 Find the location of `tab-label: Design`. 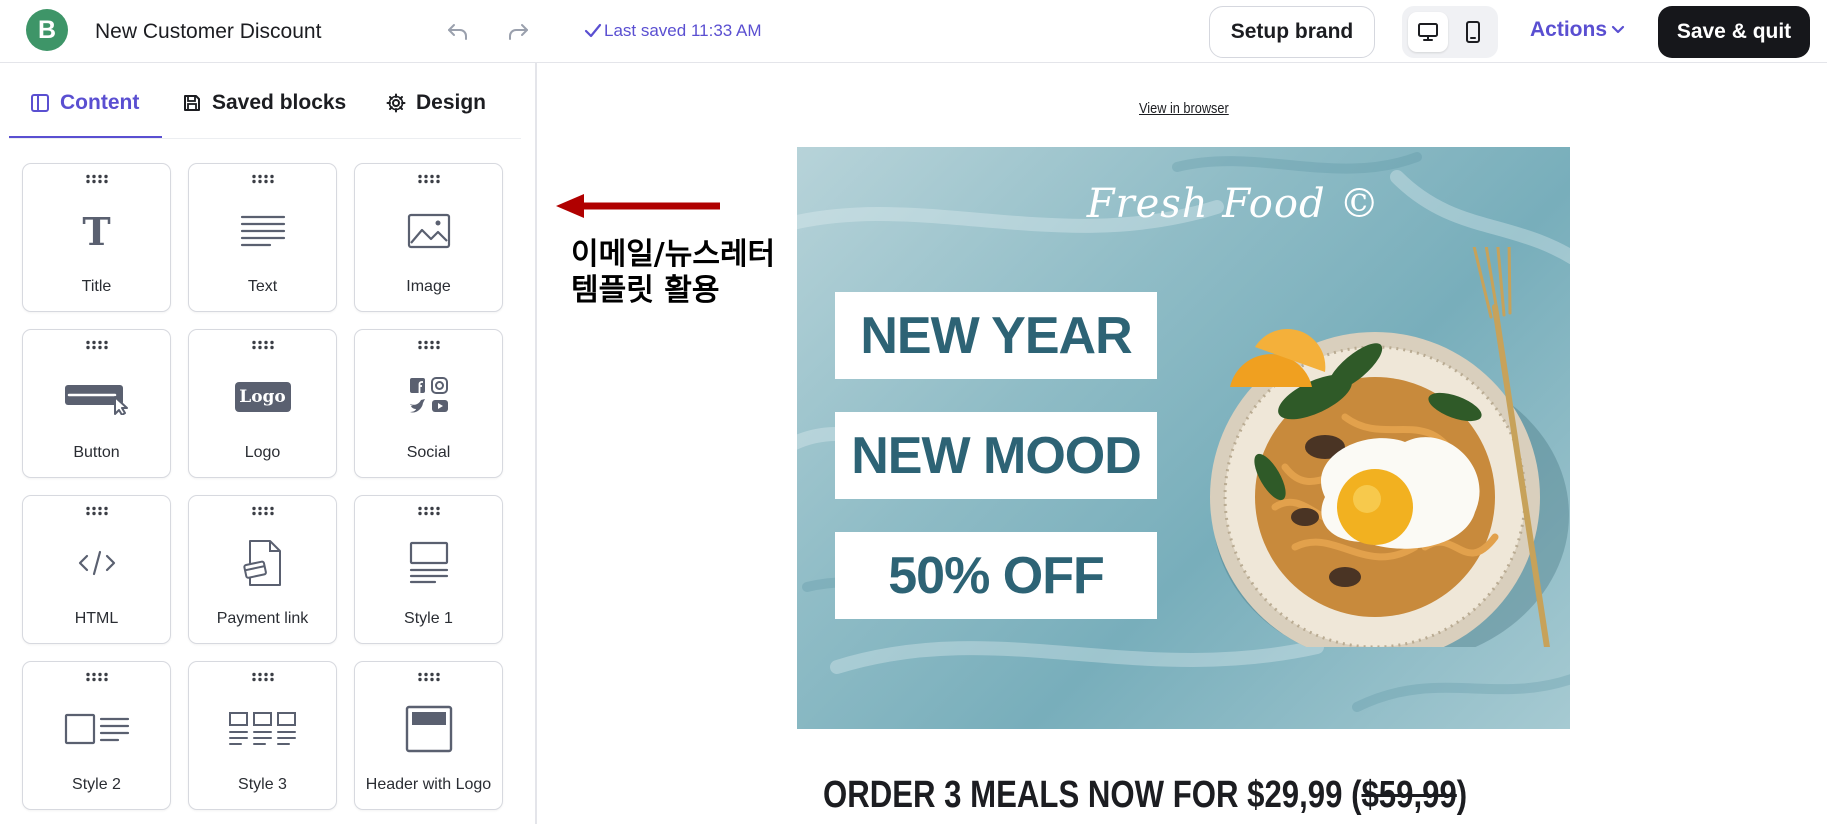

tab-label: Design is located at coordinates (451, 102).